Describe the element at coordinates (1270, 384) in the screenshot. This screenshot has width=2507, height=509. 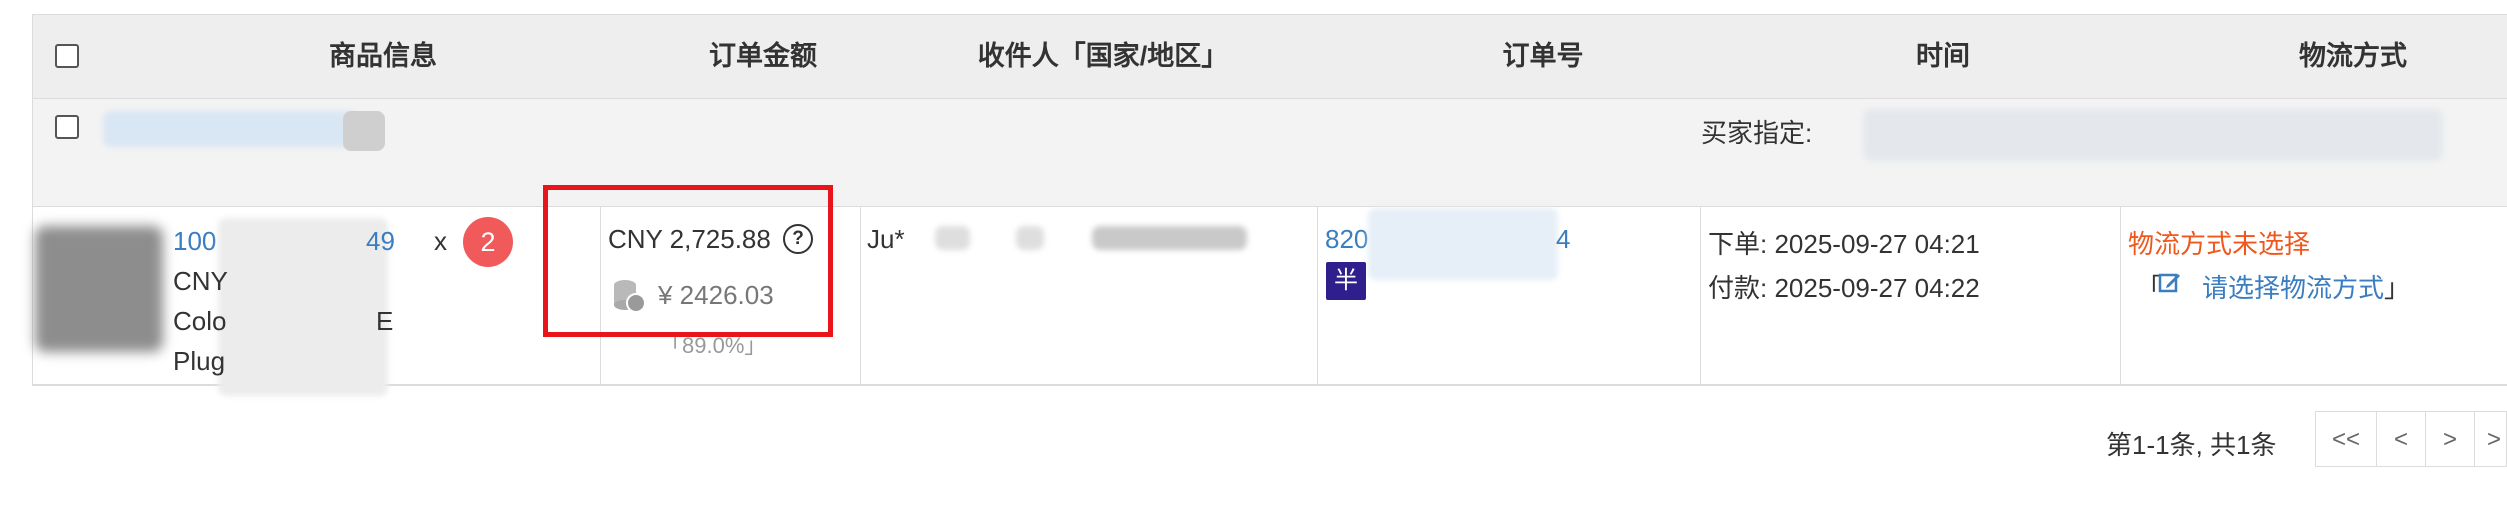
I see `table-row-border` at that location.